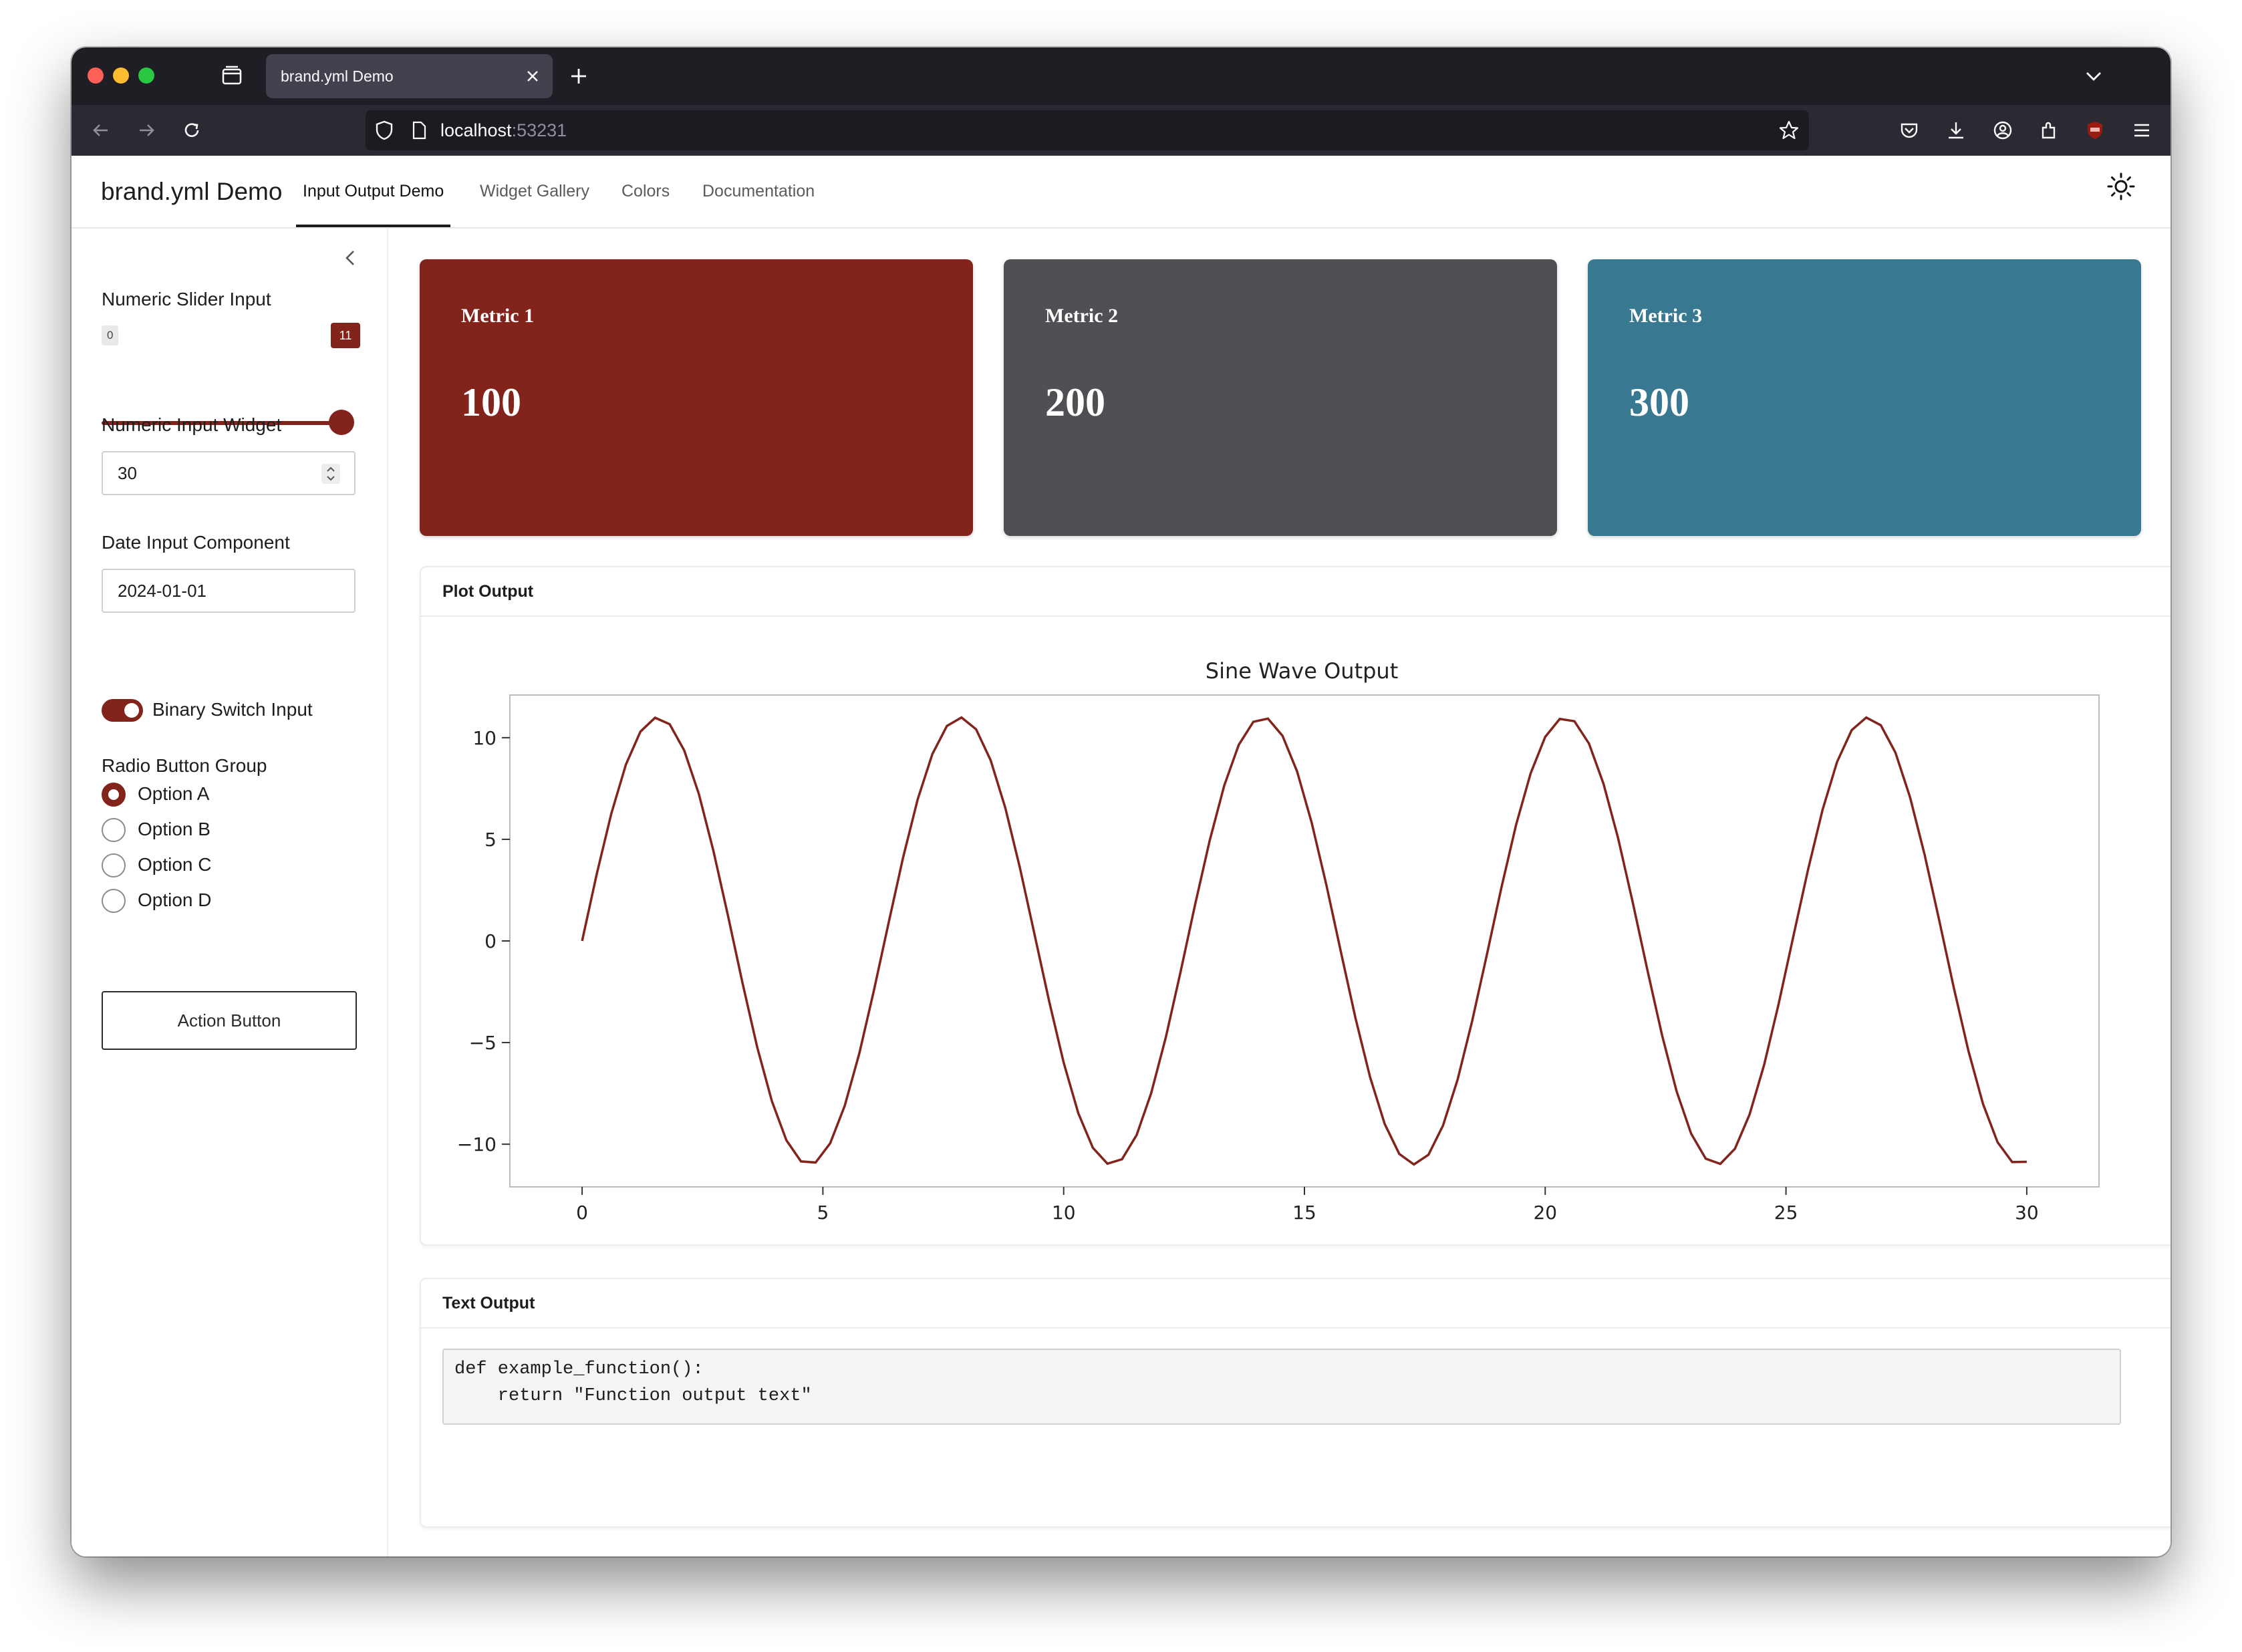 The height and width of the screenshot is (1652, 2242). I want to click on radio-option-b-label: Option B, so click(174, 829).